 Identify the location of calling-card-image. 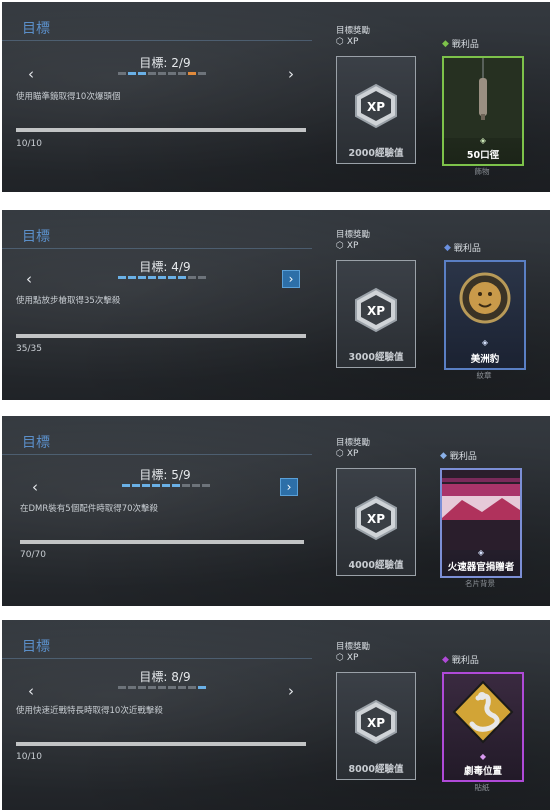
(481, 510).